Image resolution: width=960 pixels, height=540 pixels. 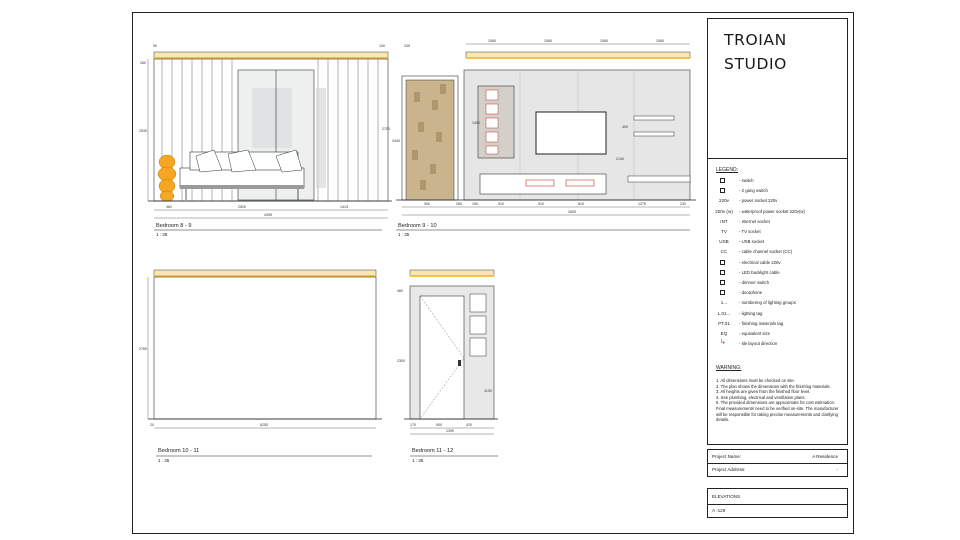 What do you see at coordinates (724, 201) in the screenshot?
I see `legend-code: 220v` at bounding box center [724, 201].